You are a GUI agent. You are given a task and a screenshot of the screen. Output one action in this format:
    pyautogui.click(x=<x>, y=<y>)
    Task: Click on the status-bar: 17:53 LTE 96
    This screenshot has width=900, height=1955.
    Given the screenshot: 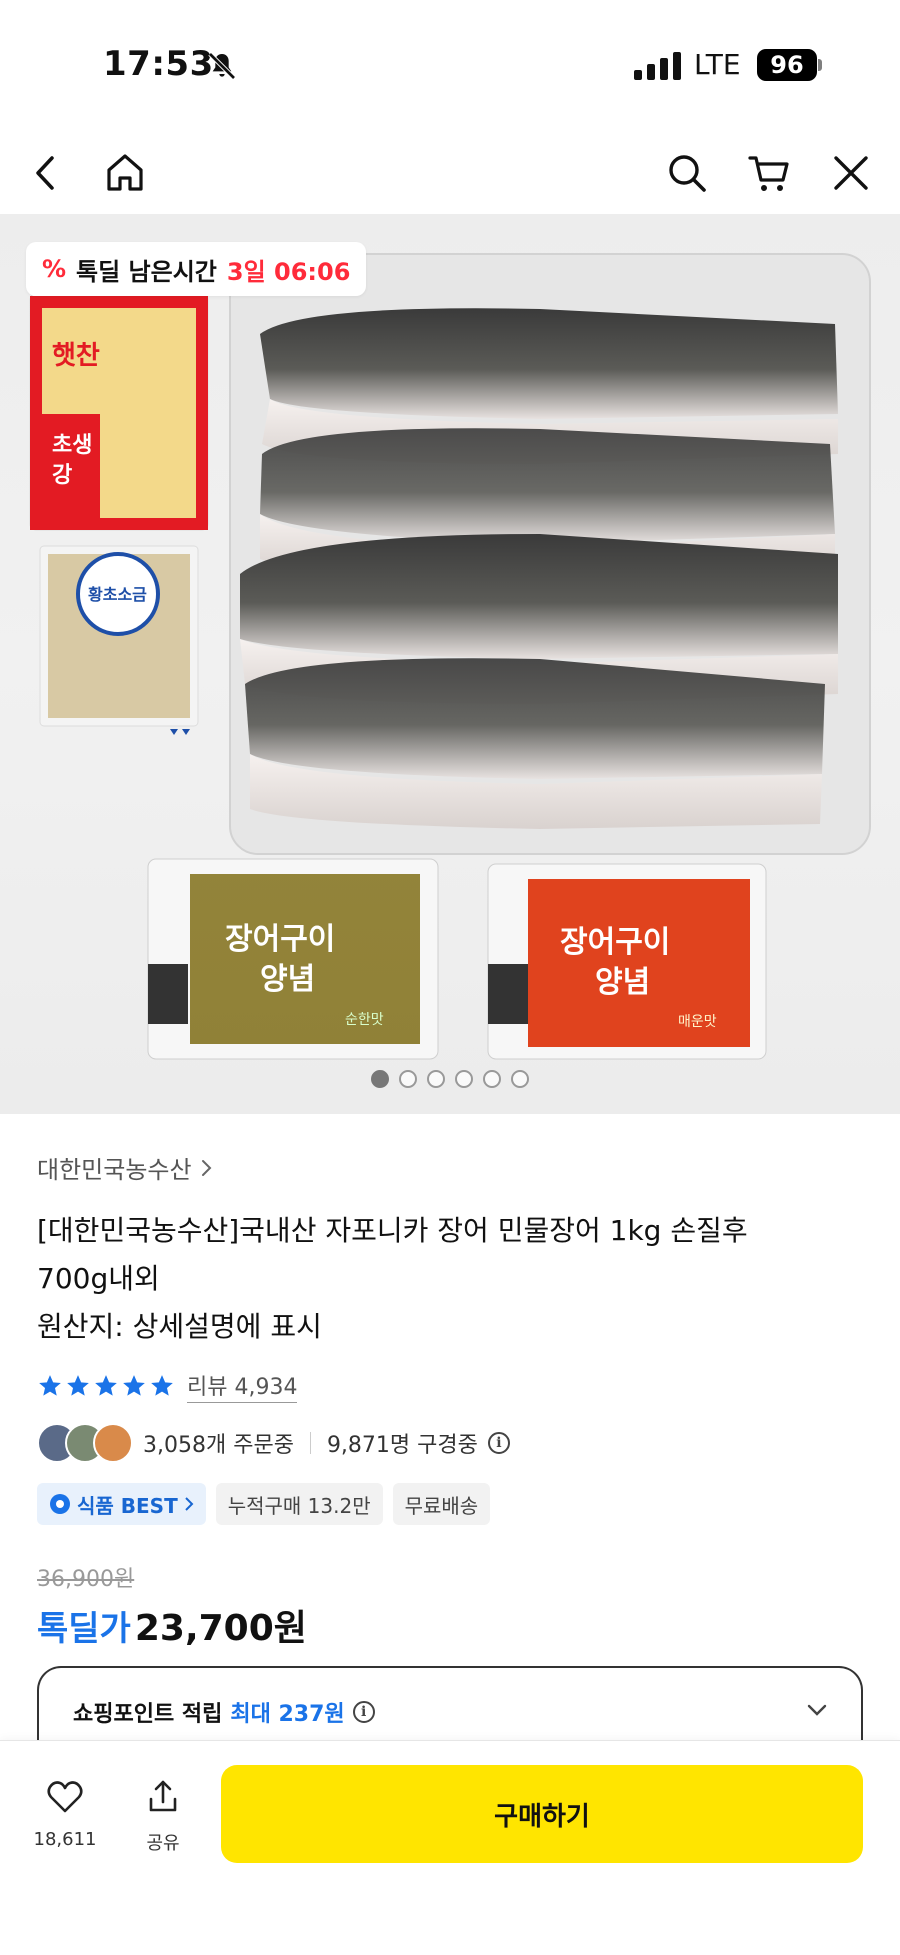 What is the action you would take?
    pyautogui.click(x=450, y=65)
    